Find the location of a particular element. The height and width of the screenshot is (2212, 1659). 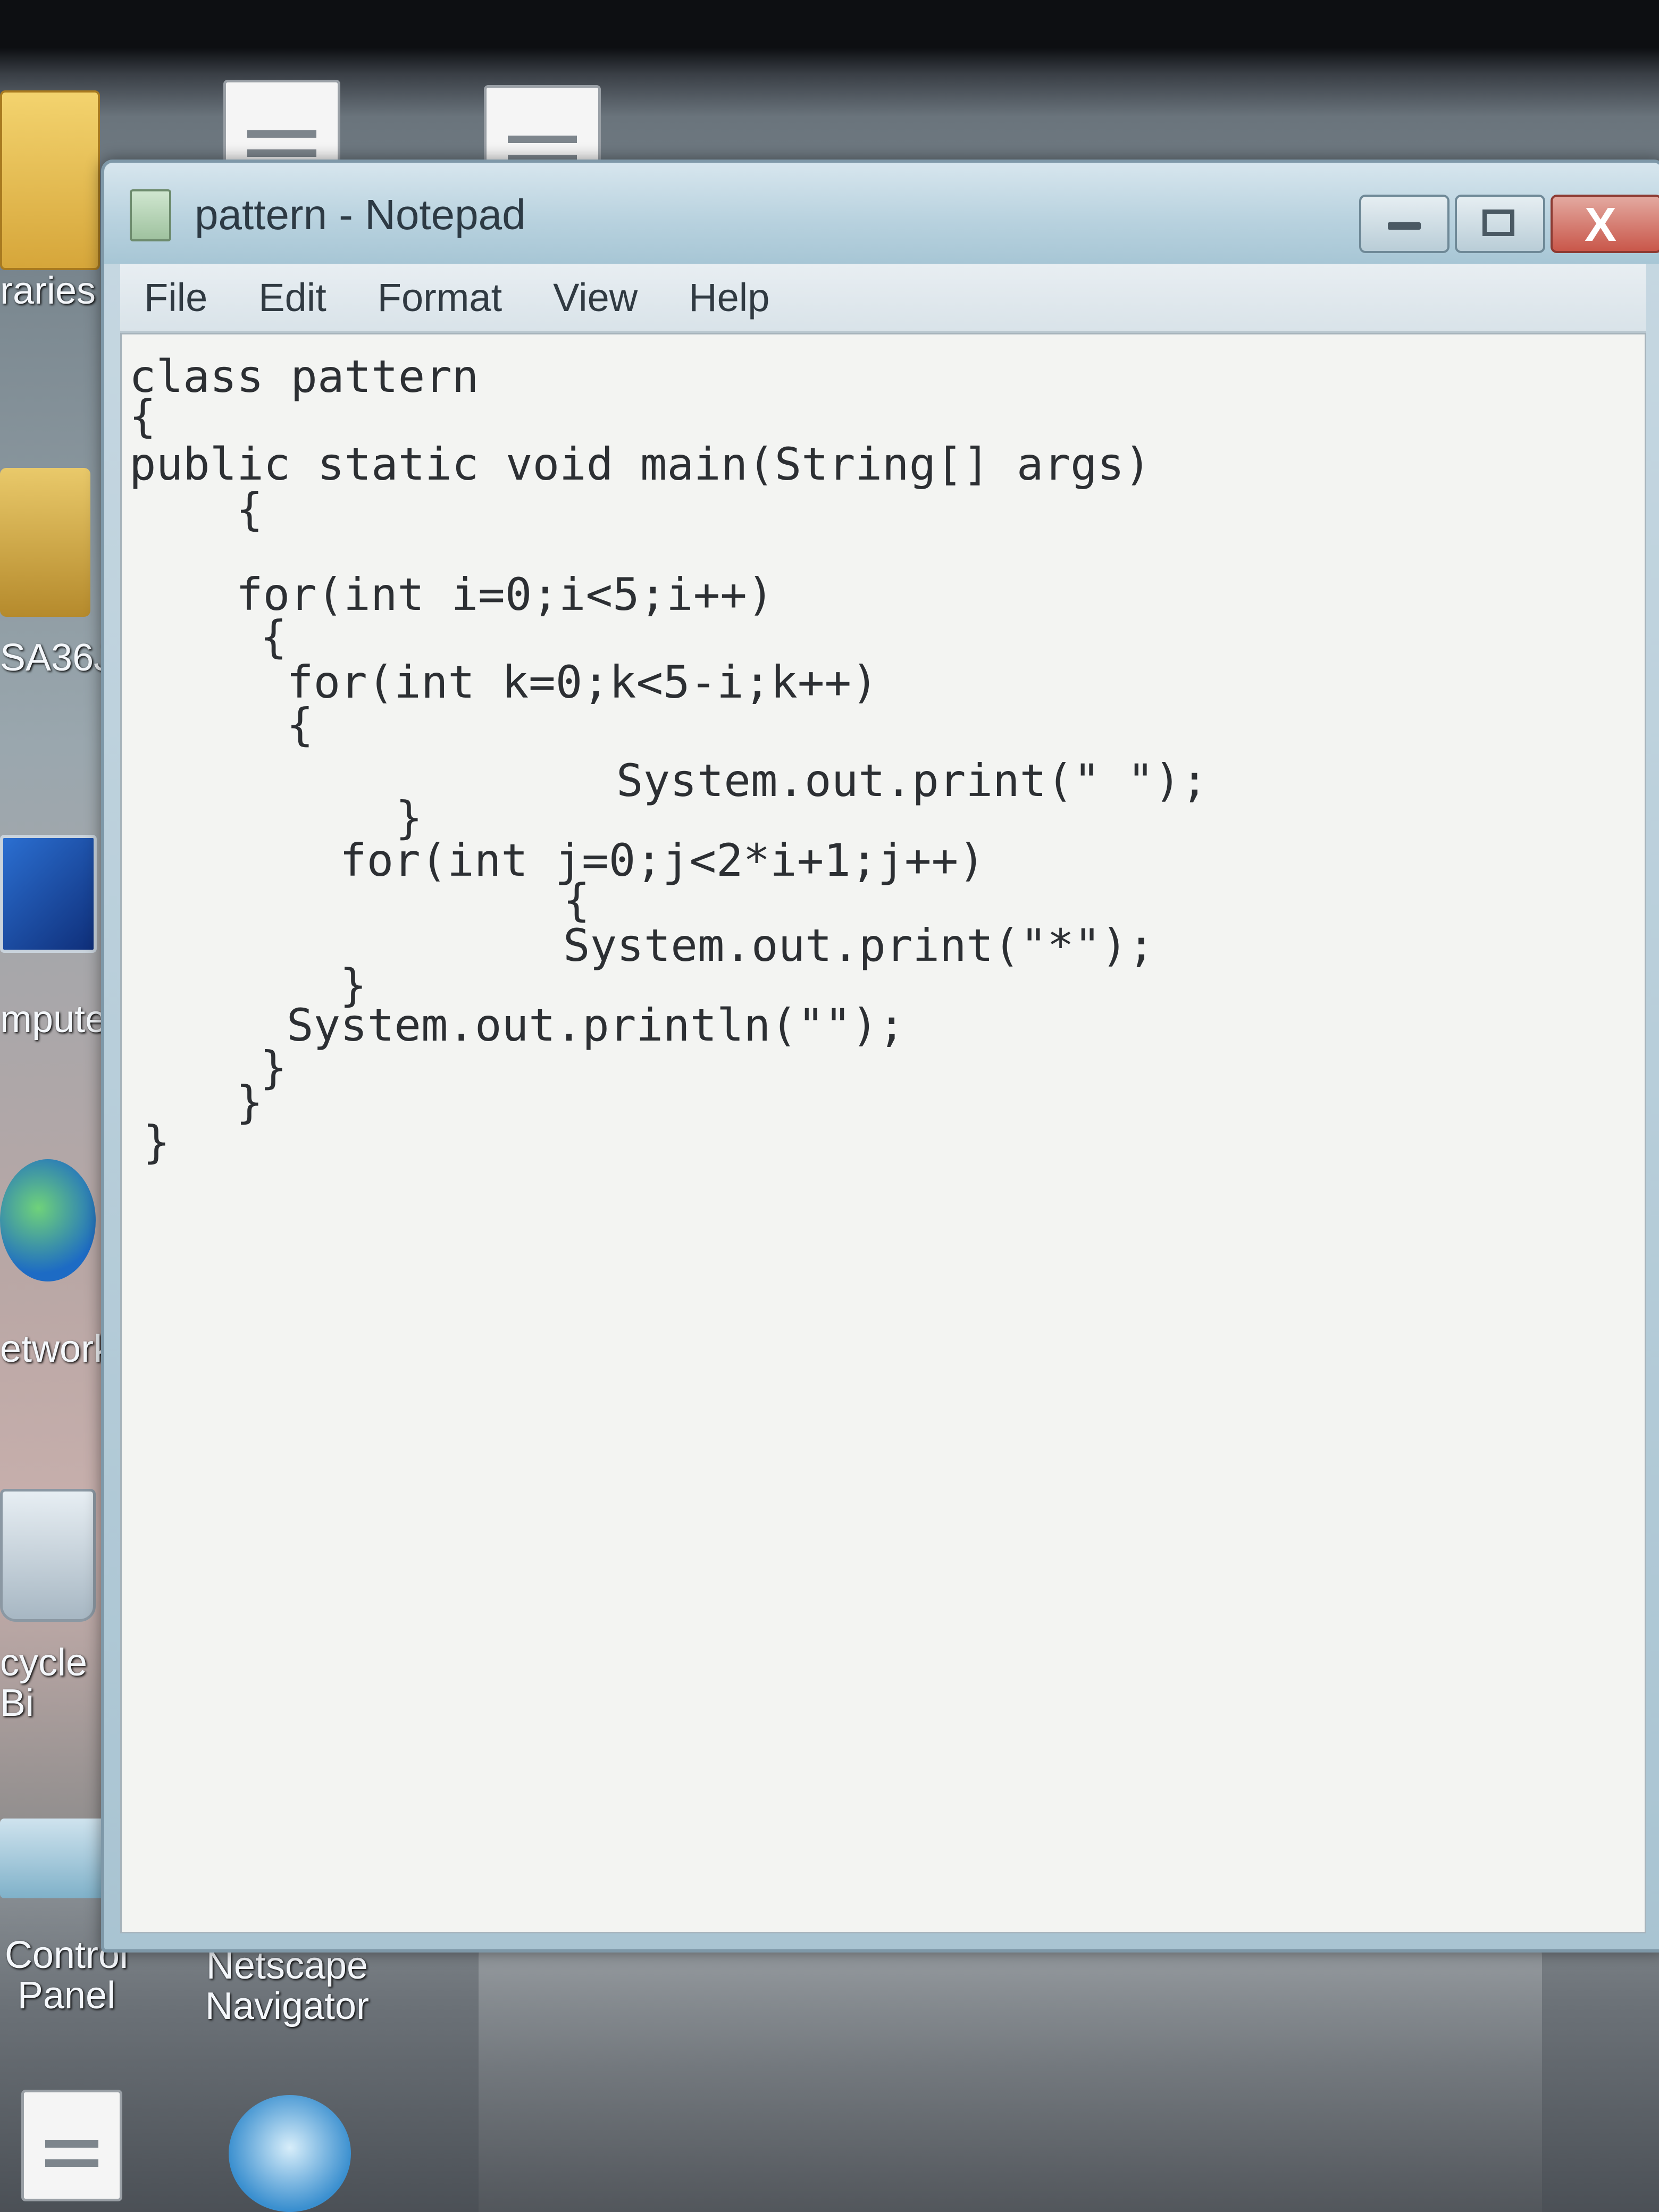

minimize-icon is located at coordinates (1404, 226).